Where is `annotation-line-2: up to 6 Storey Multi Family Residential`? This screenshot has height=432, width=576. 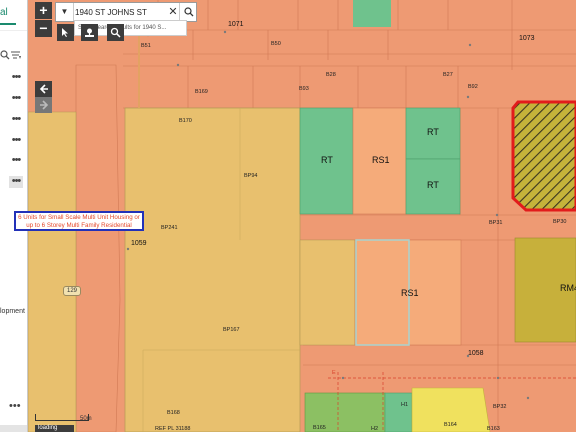 annotation-line-2: up to 6 Storey Multi Family Residential is located at coordinates (79, 225).